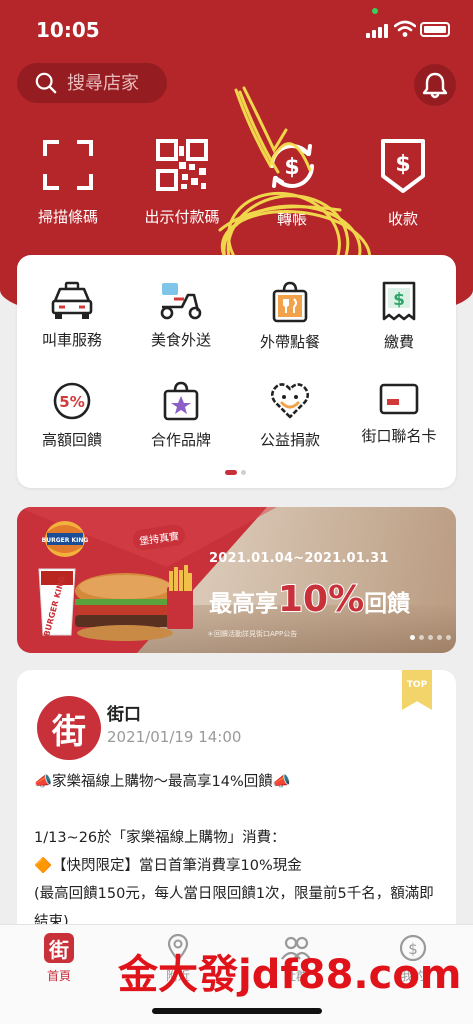 The image size is (473, 1024). I want to click on watermark-text: 金大發jdf88.com, so click(290, 975).